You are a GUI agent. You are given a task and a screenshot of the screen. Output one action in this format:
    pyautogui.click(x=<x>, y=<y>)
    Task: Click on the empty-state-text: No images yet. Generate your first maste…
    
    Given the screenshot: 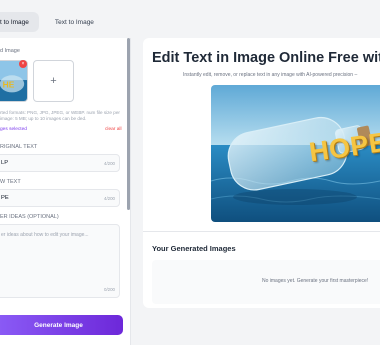 What is the action you would take?
    pyautogui.click(x=315, y=281)
    